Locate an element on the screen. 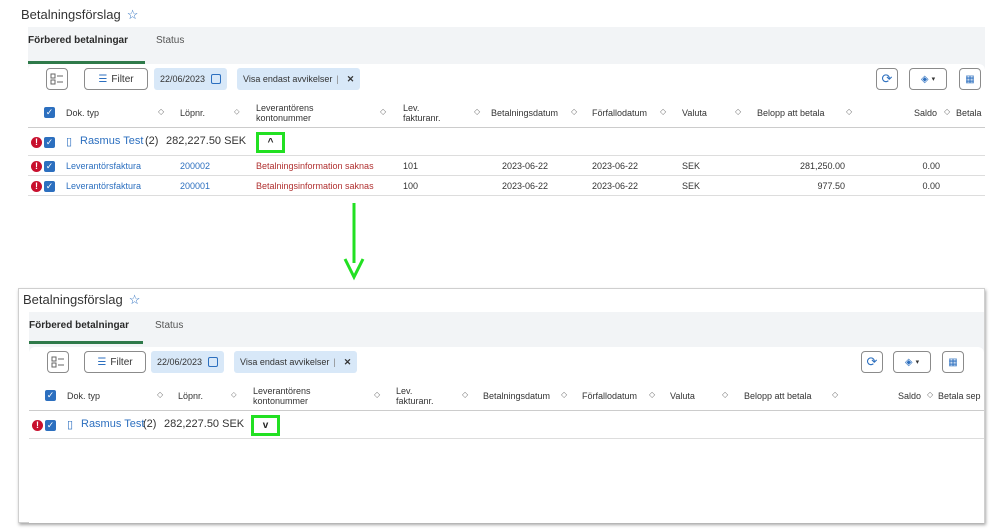 This screenshot has height=531, width=999. col-pay-separately: Betala sep is located at coordinates (959, 396).